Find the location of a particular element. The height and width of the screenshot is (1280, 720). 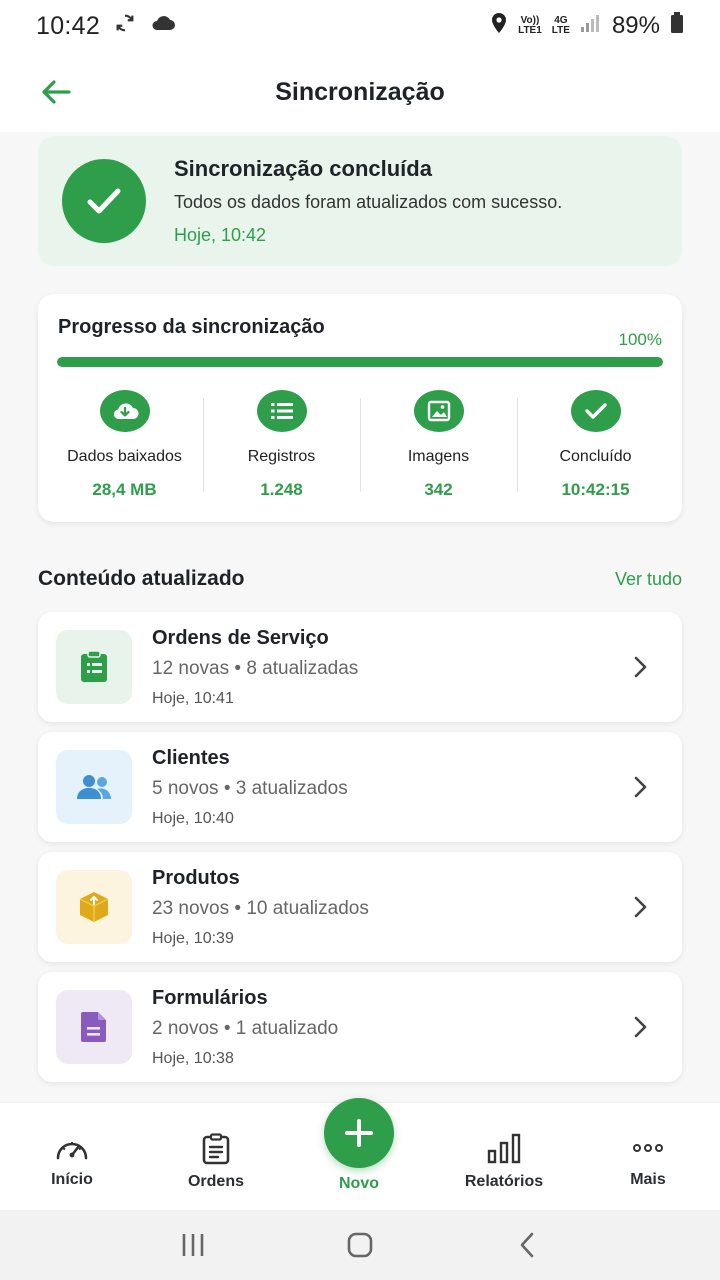

box-icon is located at coordinates (94, 907).